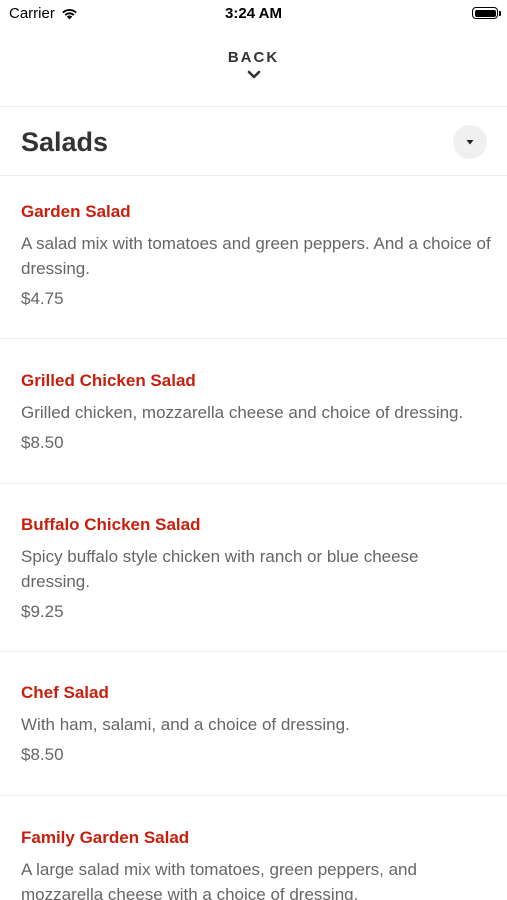 This screenshot has height=900, width=507. What do you see at coordinates (42, 298) in the screenshot?
I see `item-price: $4.75` at bounding box center [42, 298].